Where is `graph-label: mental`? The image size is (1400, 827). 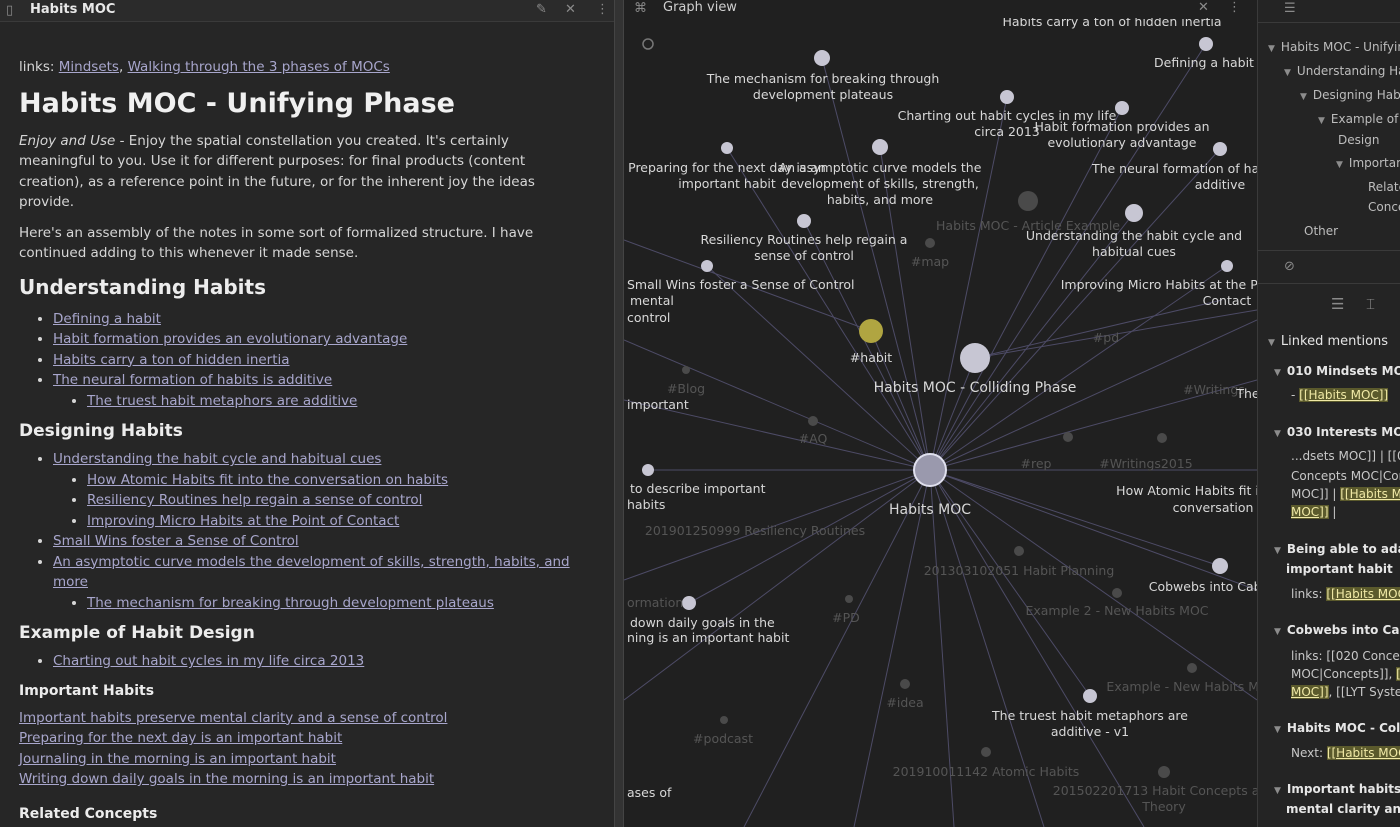
graph-label: mental is located at coordinates (652, 300).